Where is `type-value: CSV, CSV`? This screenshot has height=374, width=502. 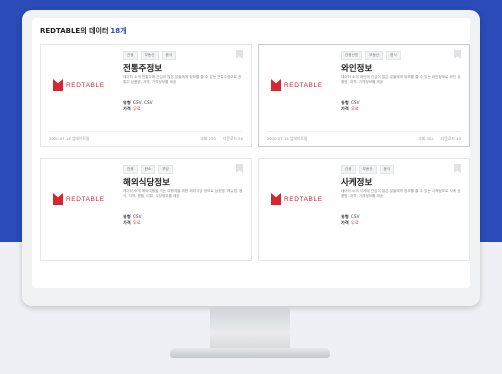 type-value: CSV, CSV is located at coordinates (143, 102).